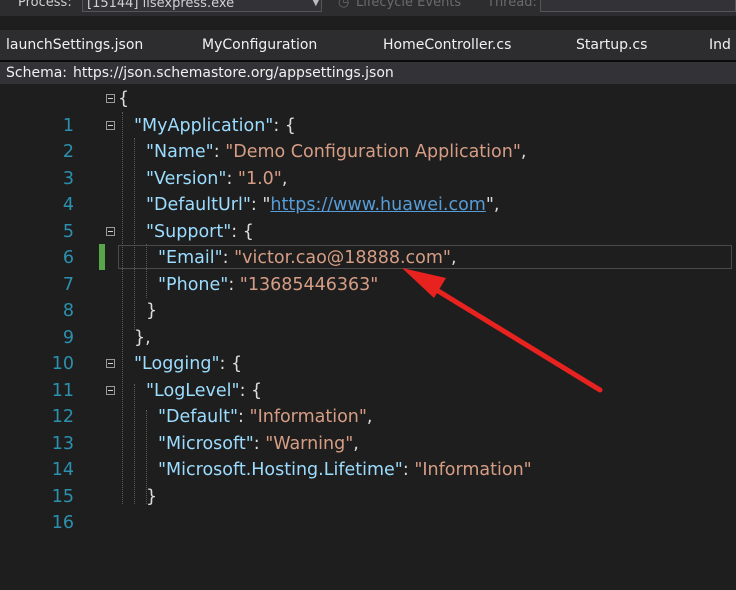 The width and height of the screenshot is (736, 590). I want to click on arrow-shaft, so click(515, 338).